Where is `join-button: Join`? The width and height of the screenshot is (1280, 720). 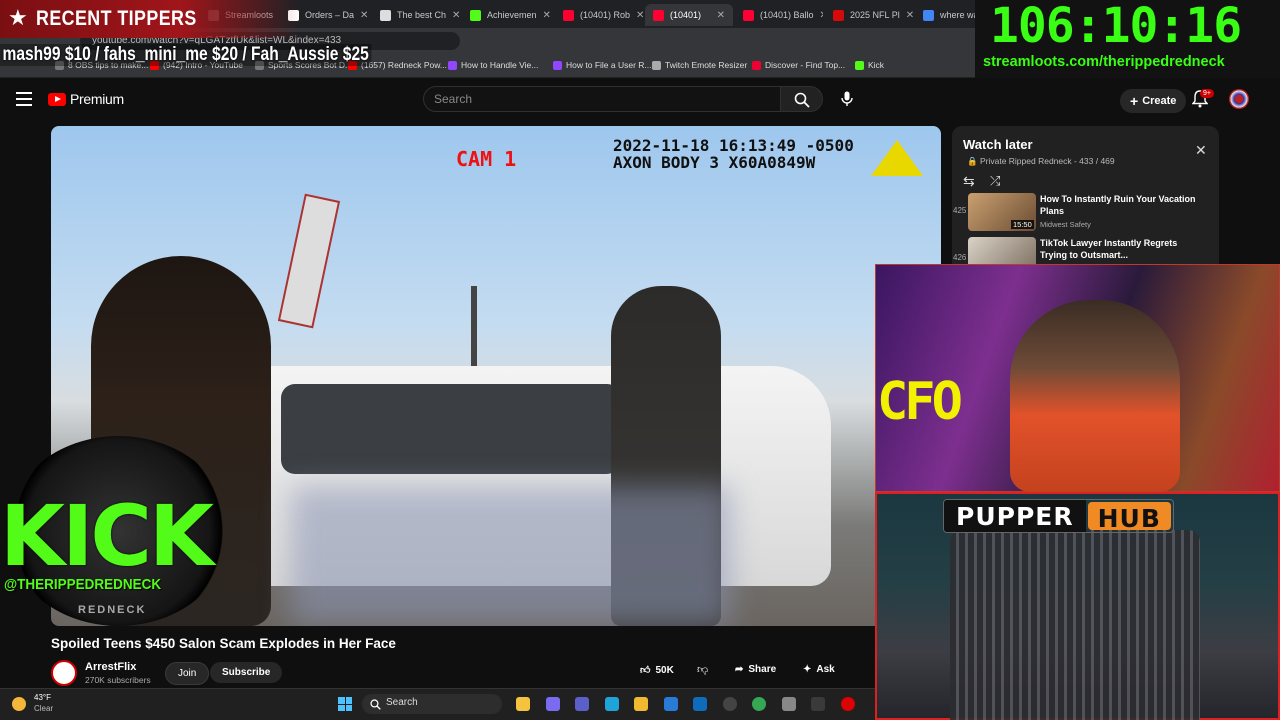
join-button: Join is located at coordinates (187, 673).